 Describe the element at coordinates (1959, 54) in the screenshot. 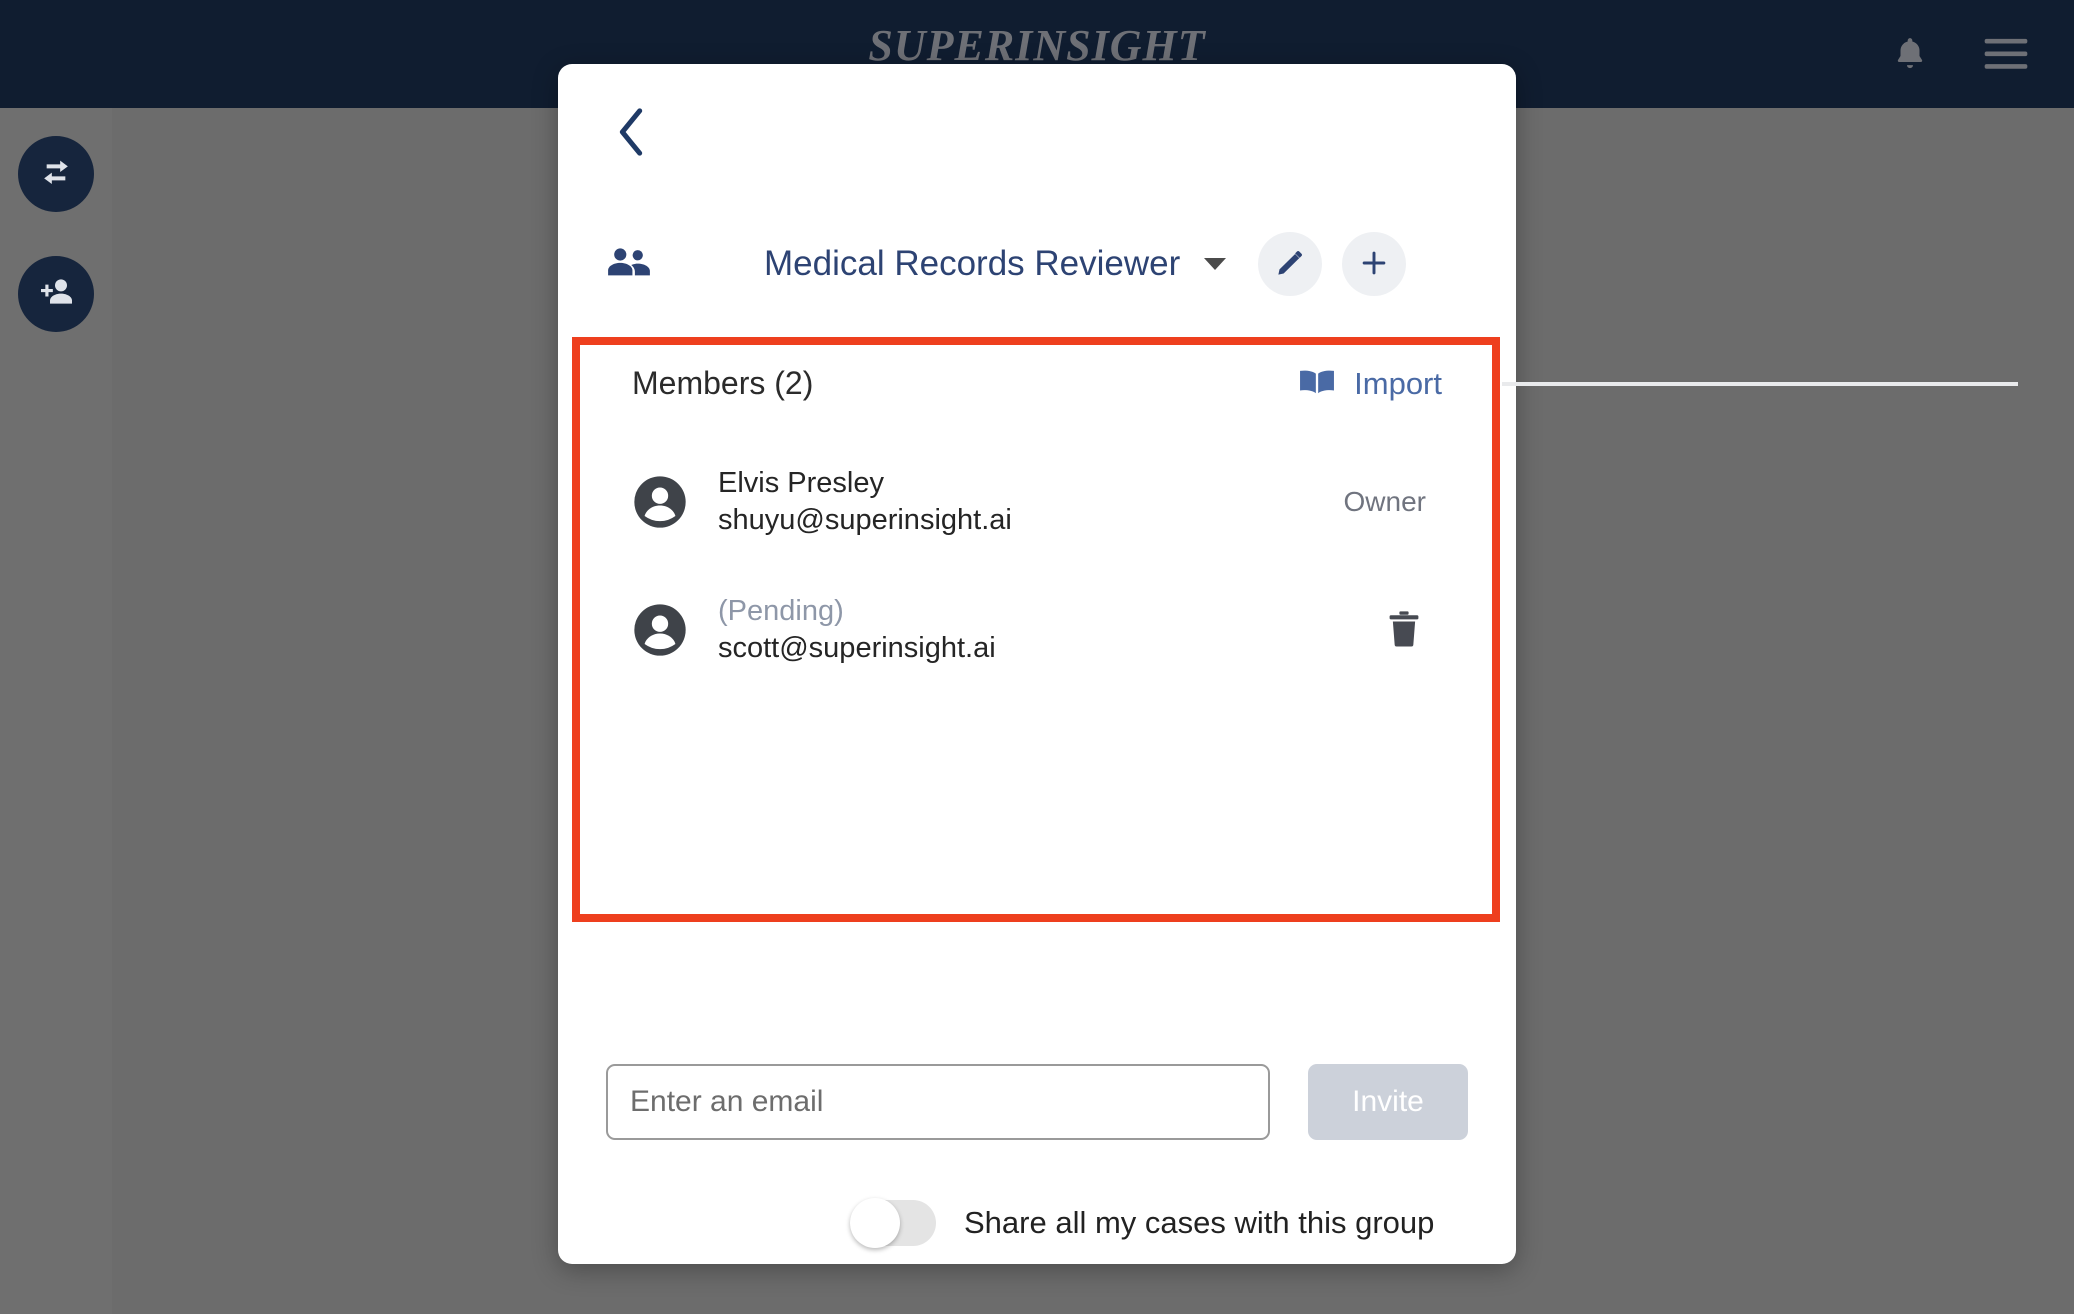

I see `topbar-actions` at that location.